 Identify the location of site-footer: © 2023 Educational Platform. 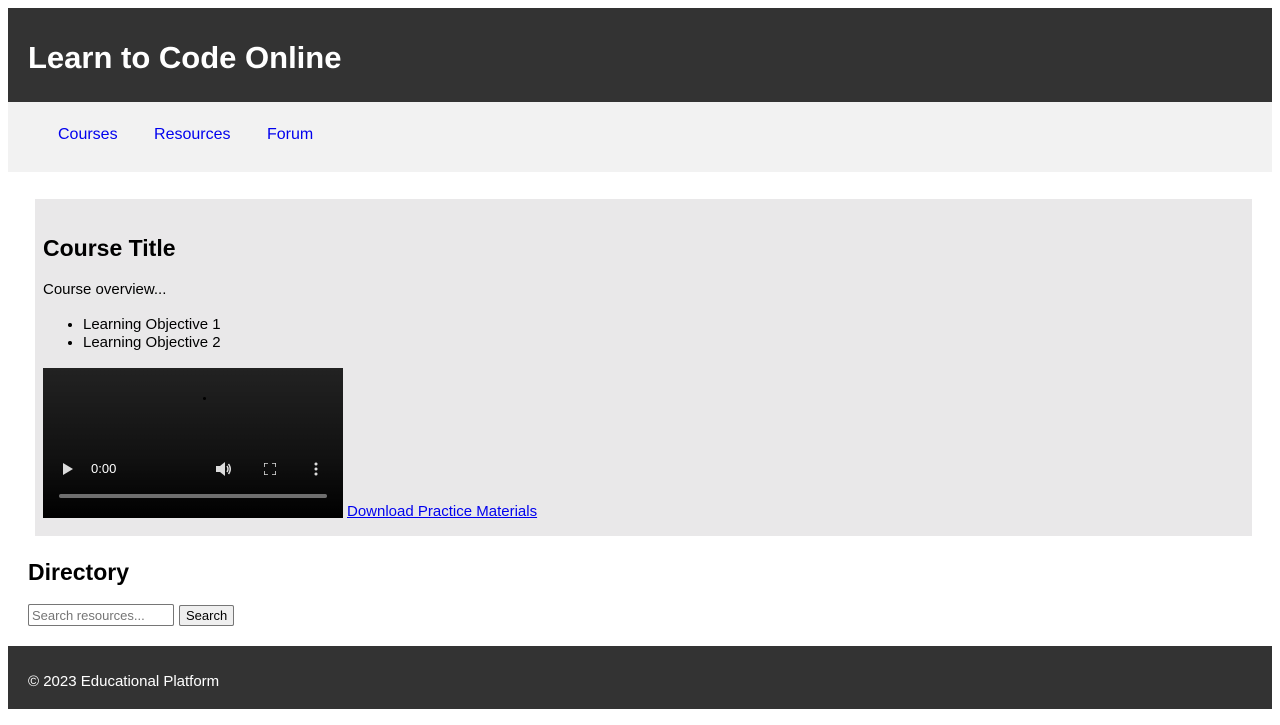
(640, 677).